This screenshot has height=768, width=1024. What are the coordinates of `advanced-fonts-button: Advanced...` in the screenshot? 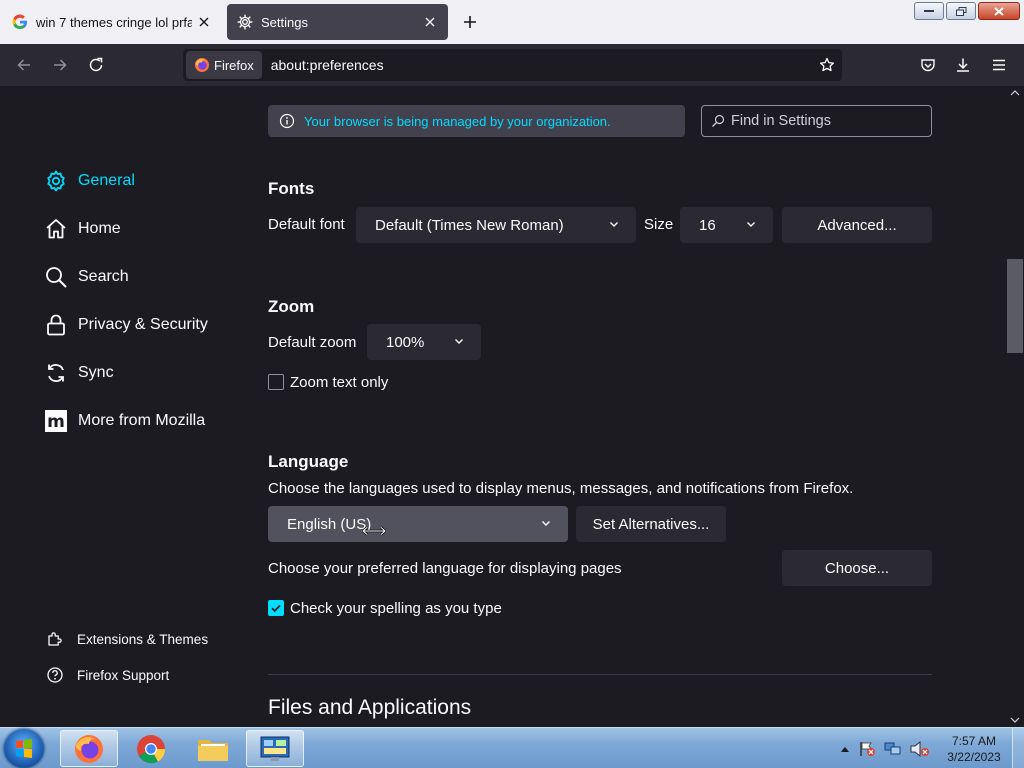 It's located at (857, 225).